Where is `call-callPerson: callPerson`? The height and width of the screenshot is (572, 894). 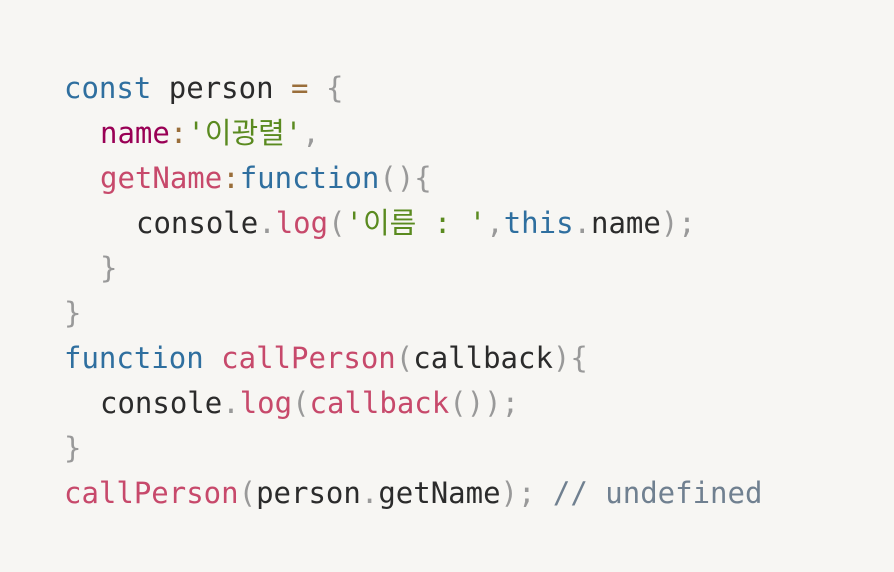 call-callPerson: callPerson is located at coordinates (151, 493).